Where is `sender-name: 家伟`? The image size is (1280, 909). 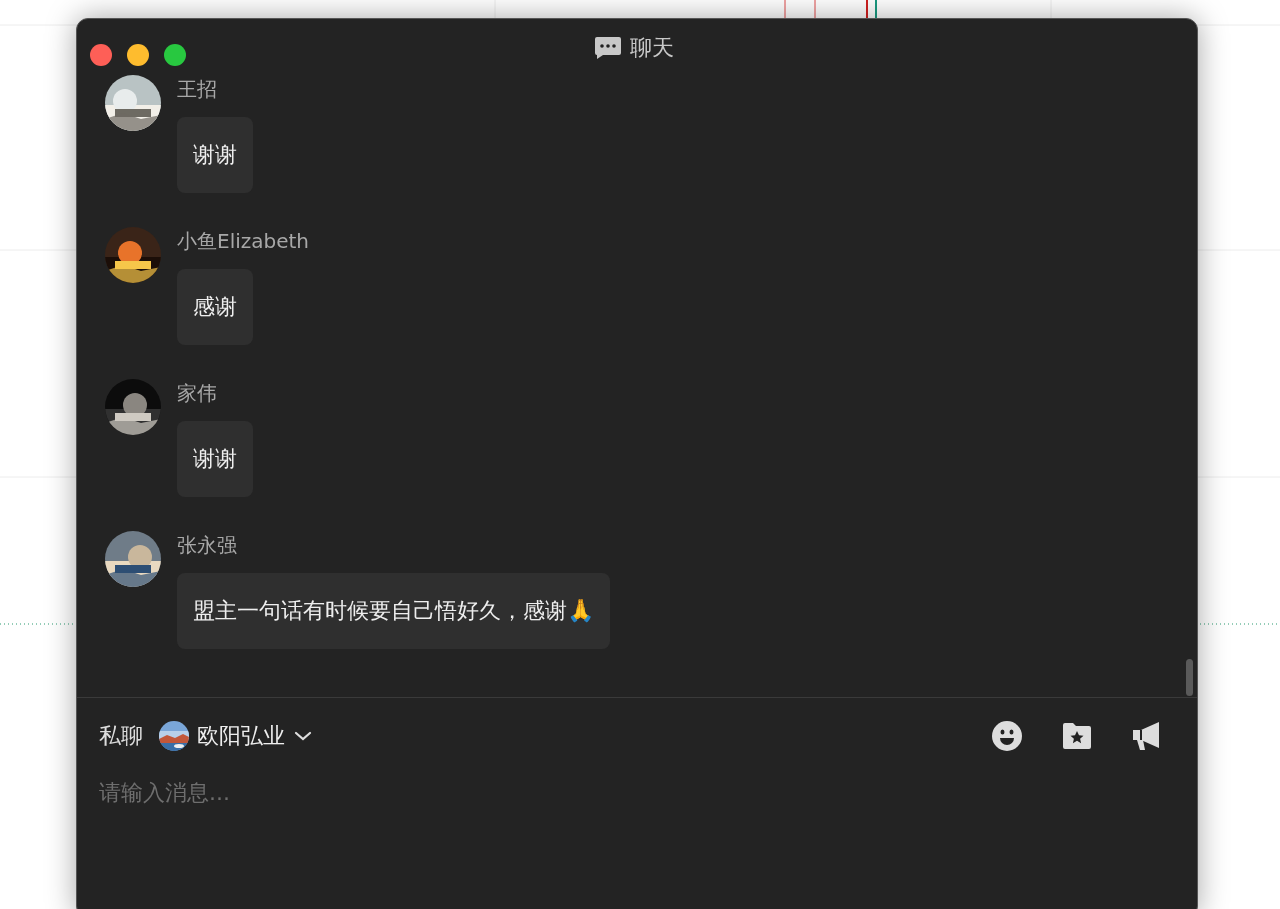 sender-name: 家伟 is located at coordinates (197, 393).